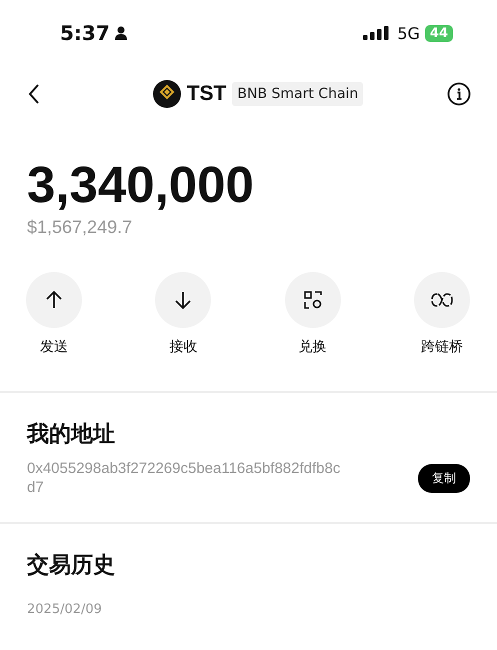 This screenshot has height=650, width=497. Describe the element at coordinates (298, 94) in the screenshot. I see `chain-tag: BNB Smart Chain` at that location.